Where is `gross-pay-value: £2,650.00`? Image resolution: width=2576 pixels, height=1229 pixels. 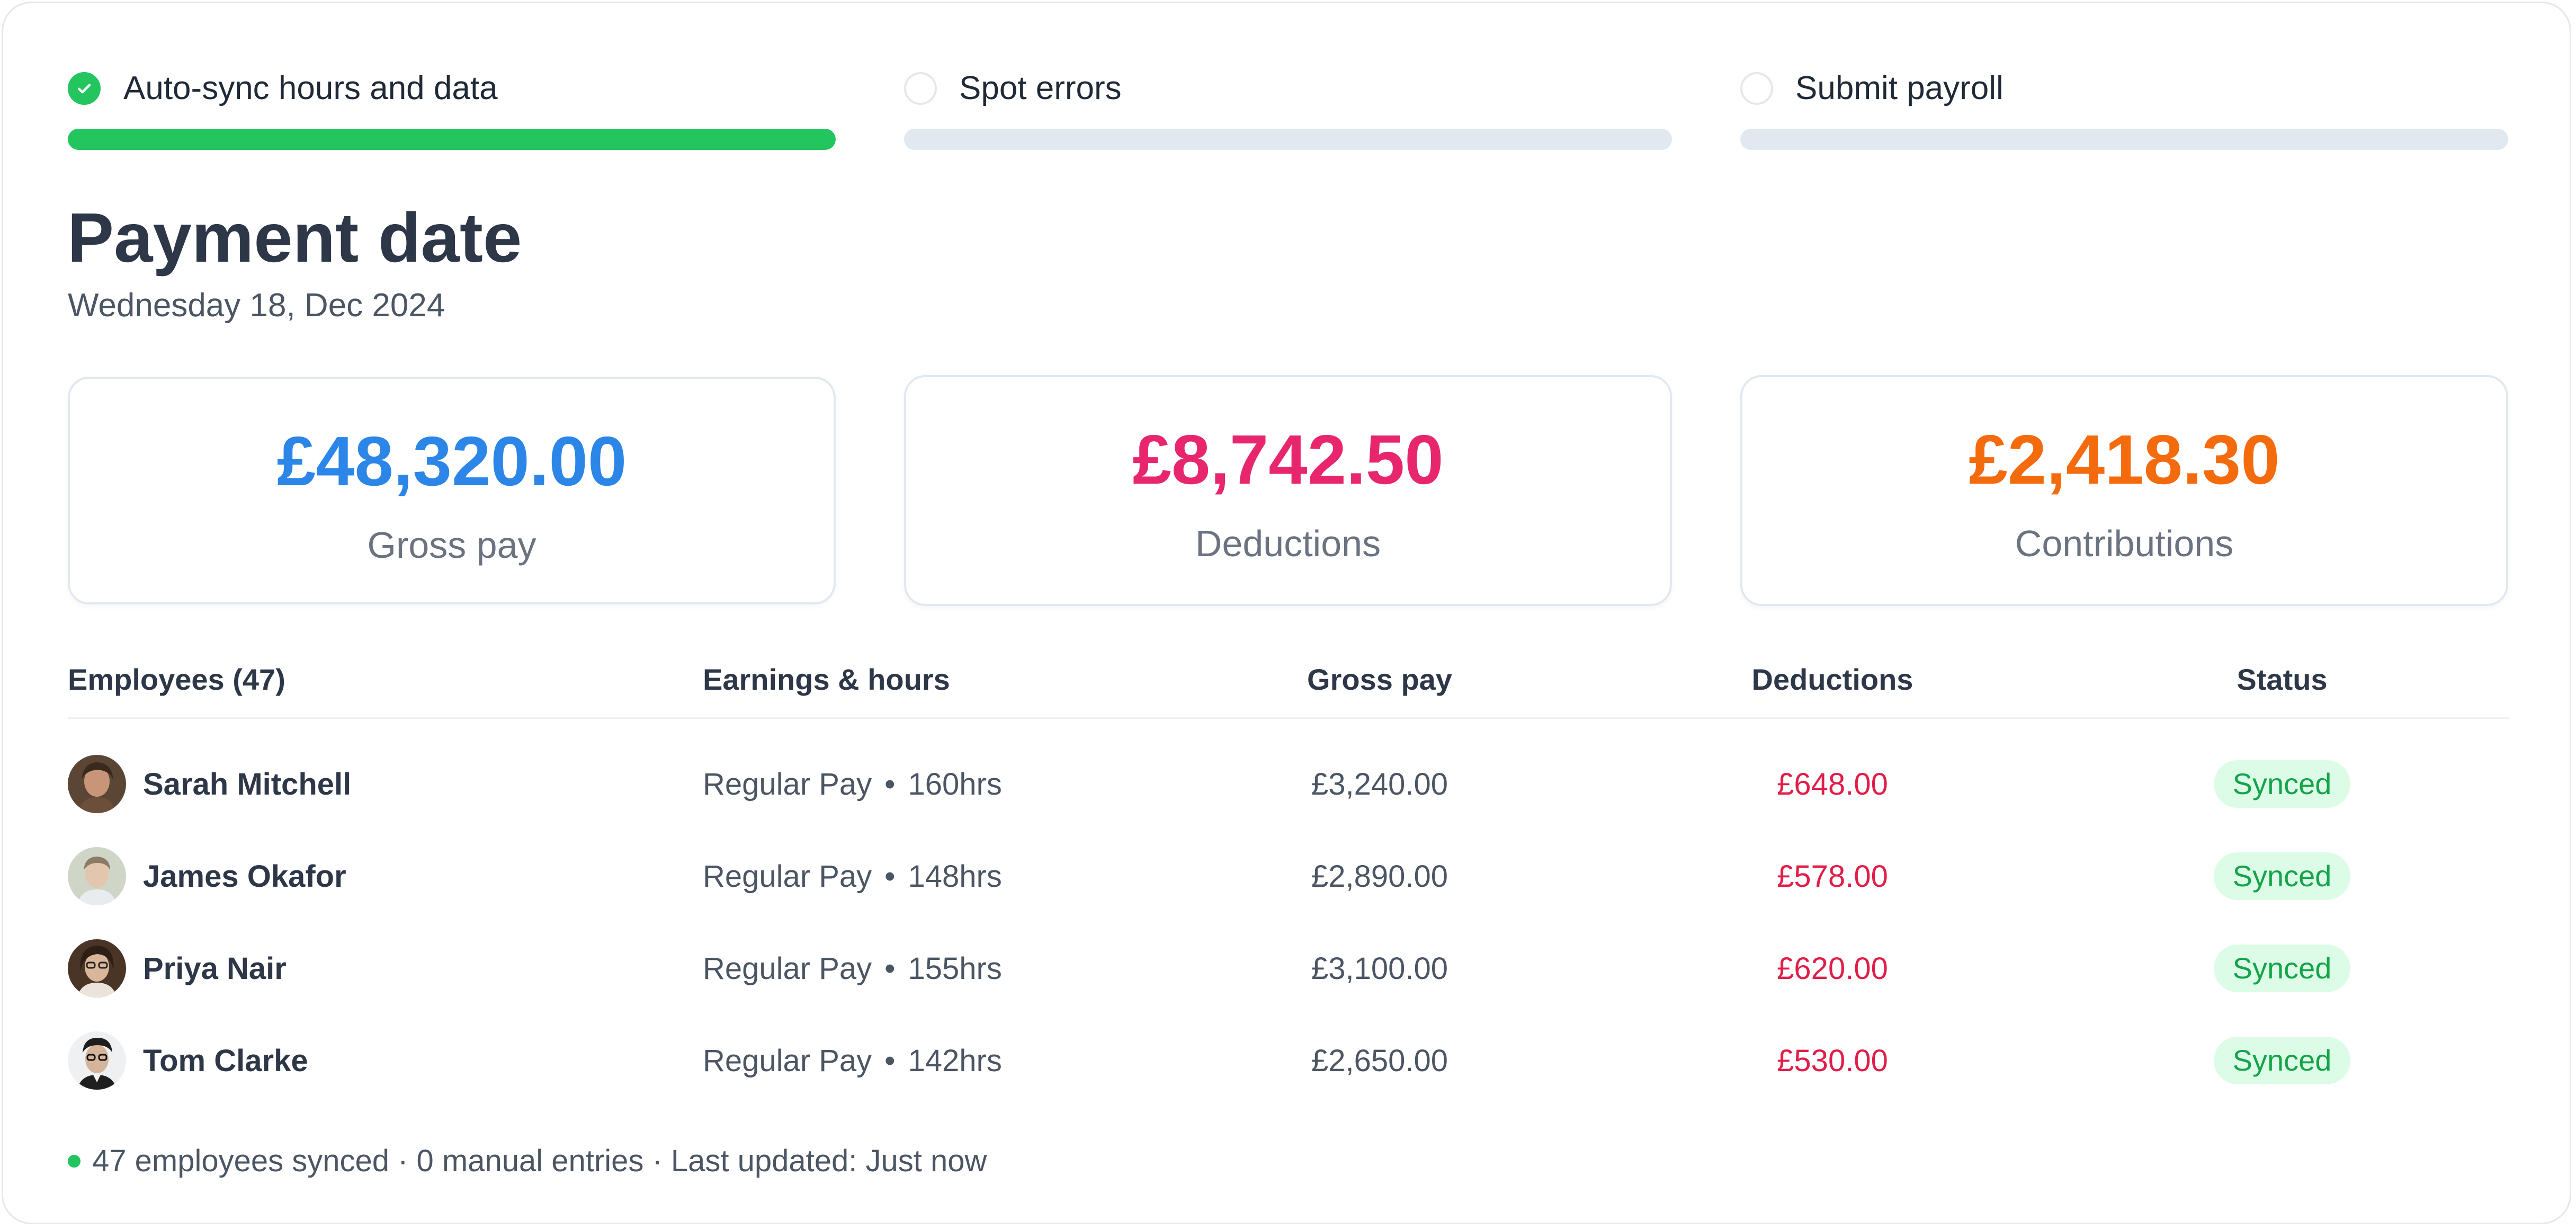 gross-pay-value: £2,650.00 is located at coordinates (1379, 1061).